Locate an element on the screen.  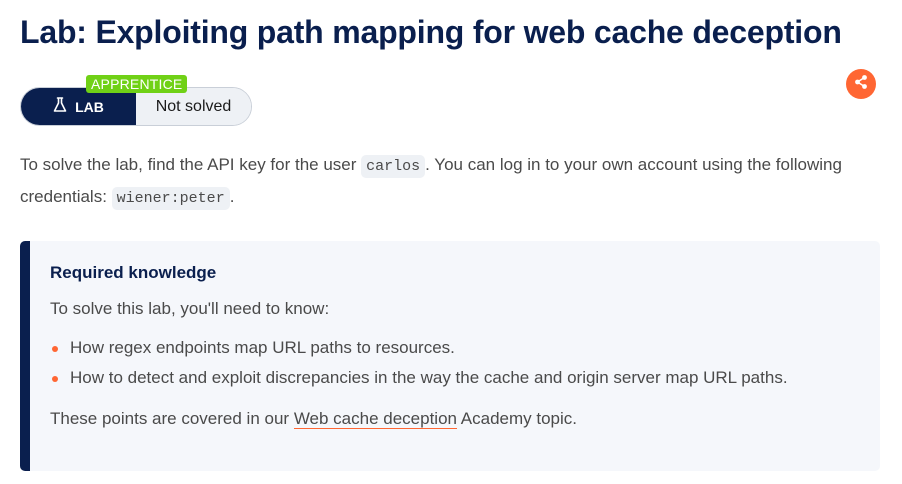
lab-status-badge: APPRENTICE LAB Not solved is located at coordinates (136, 100).